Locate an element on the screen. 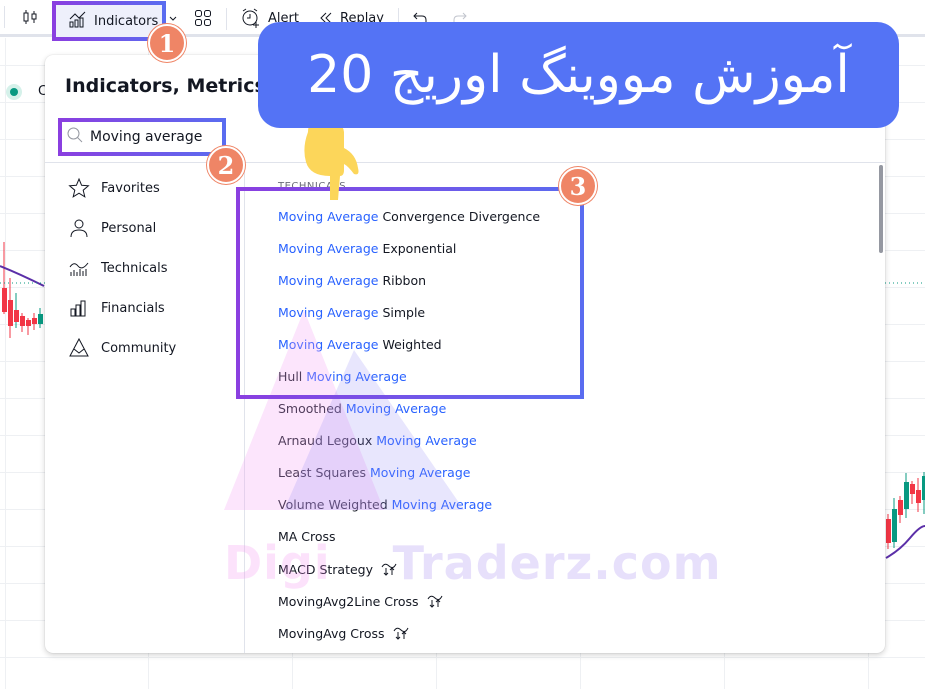 This screenshot has width=925, height=689. step-badge-2: 2 is located at coordinates (226, 165).